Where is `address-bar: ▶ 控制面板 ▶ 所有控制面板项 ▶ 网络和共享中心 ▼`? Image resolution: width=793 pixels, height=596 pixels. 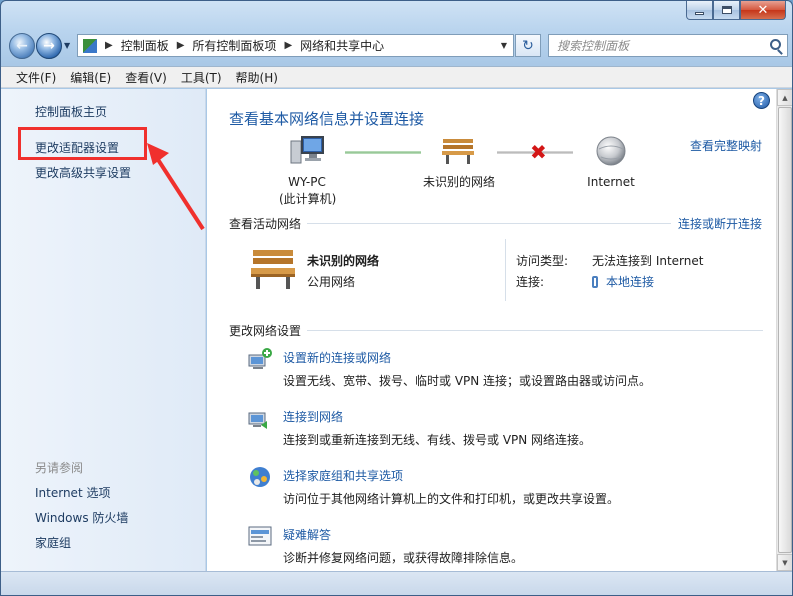
address-bar: ▶ 控制面板 ▶ 所有控制面板项 ▶ 网络和共享中心 ▼ is located at coordinates (295, 45).